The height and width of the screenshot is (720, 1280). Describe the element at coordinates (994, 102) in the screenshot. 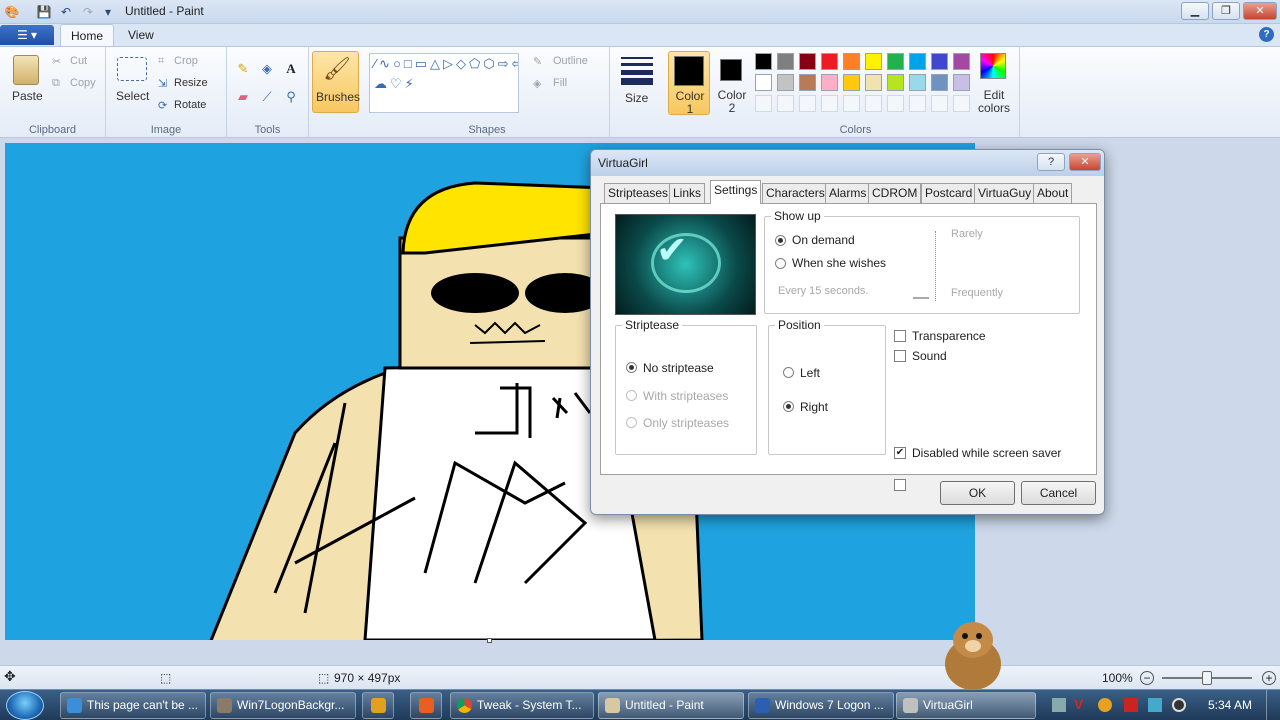

I see `edit-colors-button: Edit colors` at that location.